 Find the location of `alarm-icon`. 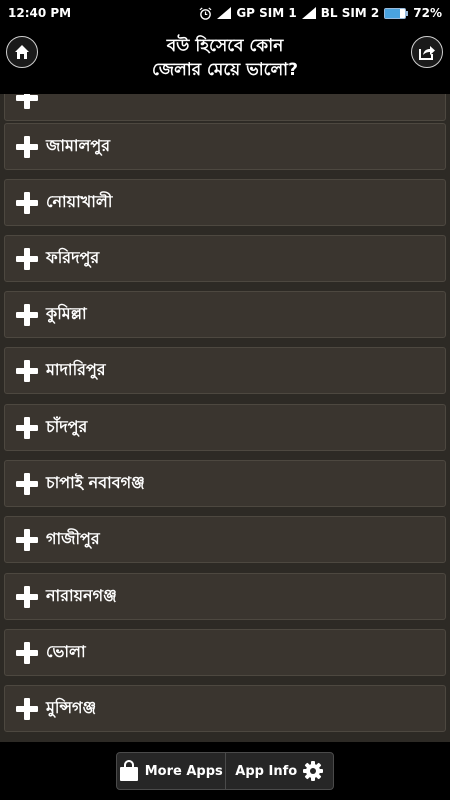

alarm-icon is located at coordinates (205, 13).